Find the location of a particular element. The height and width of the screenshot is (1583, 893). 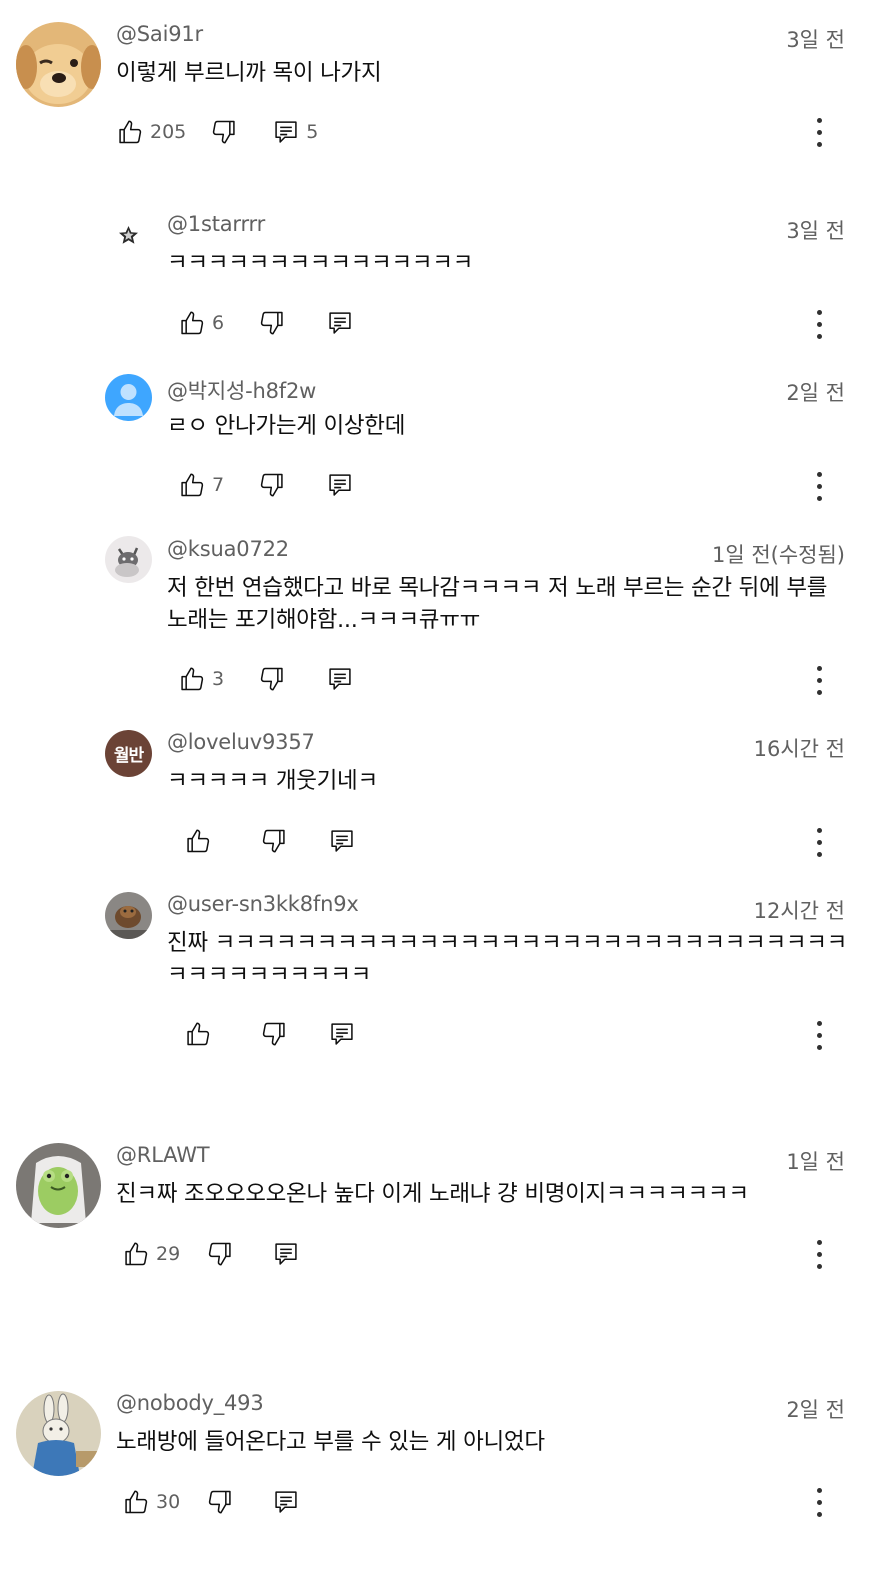

comment-author: @loveluv9357 is located at coordinates (241, 742).